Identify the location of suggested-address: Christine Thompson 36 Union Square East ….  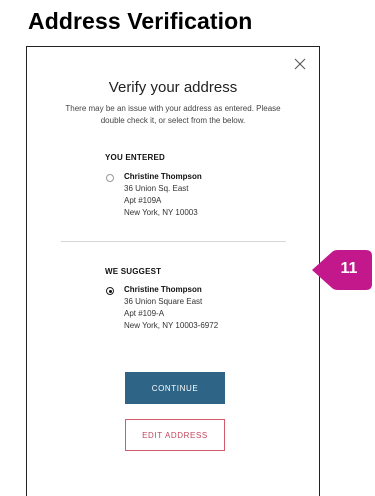
(171, 308).